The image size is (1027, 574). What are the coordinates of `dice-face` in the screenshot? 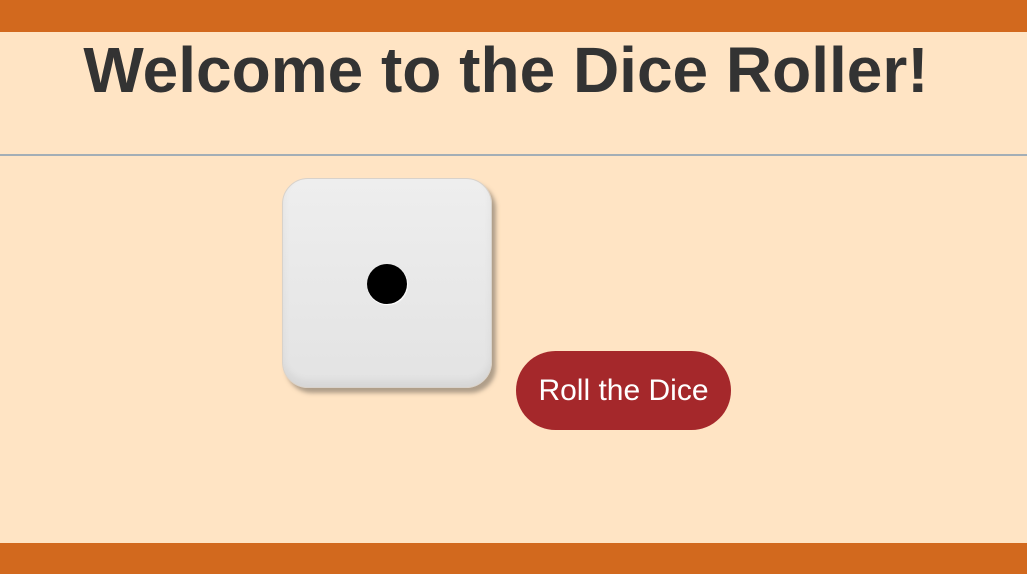 It's located at (387, 283).